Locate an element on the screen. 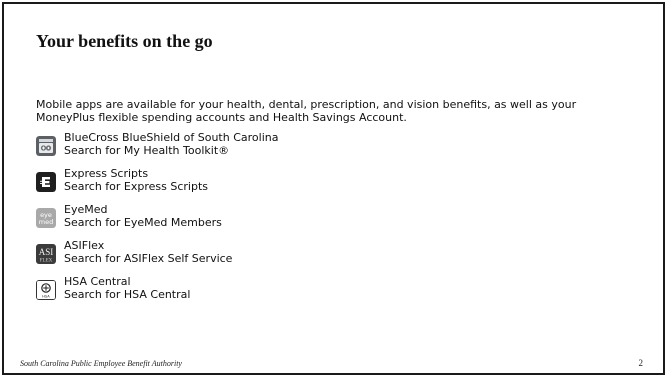 This screenshot has height=380, width=670. app-search-hint: Search for EyeMed Members is located at coordinates (143, 222).